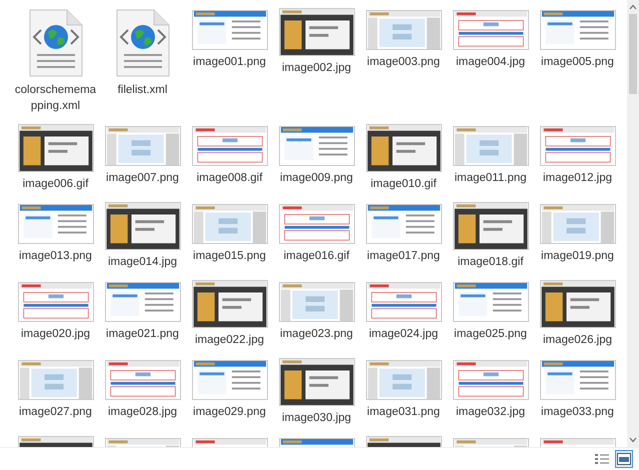  What do you see at coordinates (317, 68) in the screenshot?
I see `file-name: image002.jpg` at bounding box center [317, 68].